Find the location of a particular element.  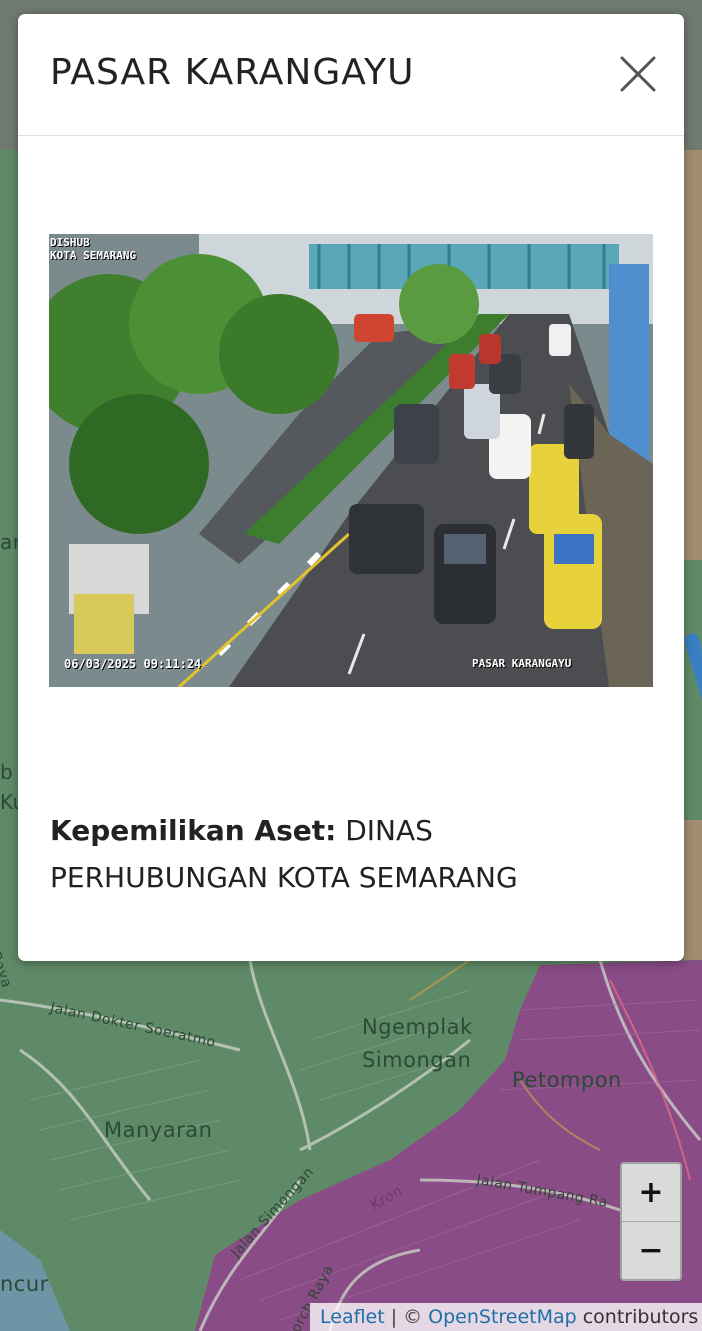

close-icon is located at coordinates (638, 74).